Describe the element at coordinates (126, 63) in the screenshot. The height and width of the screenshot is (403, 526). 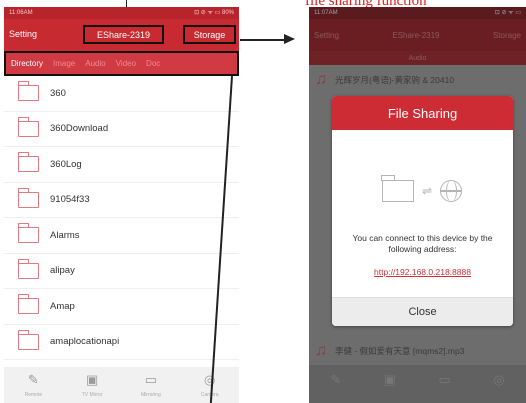
I see `tab-video: Video` at that location.